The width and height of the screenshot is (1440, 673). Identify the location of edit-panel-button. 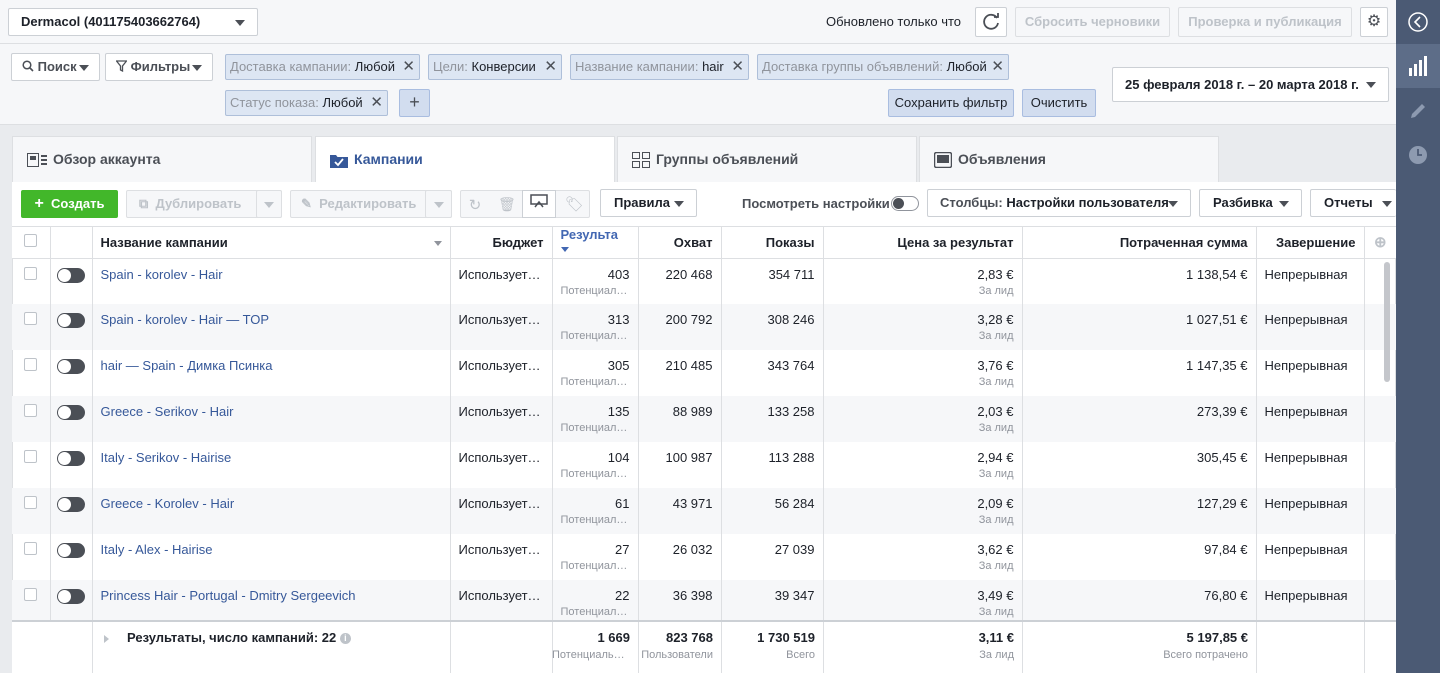
(1418, 111).